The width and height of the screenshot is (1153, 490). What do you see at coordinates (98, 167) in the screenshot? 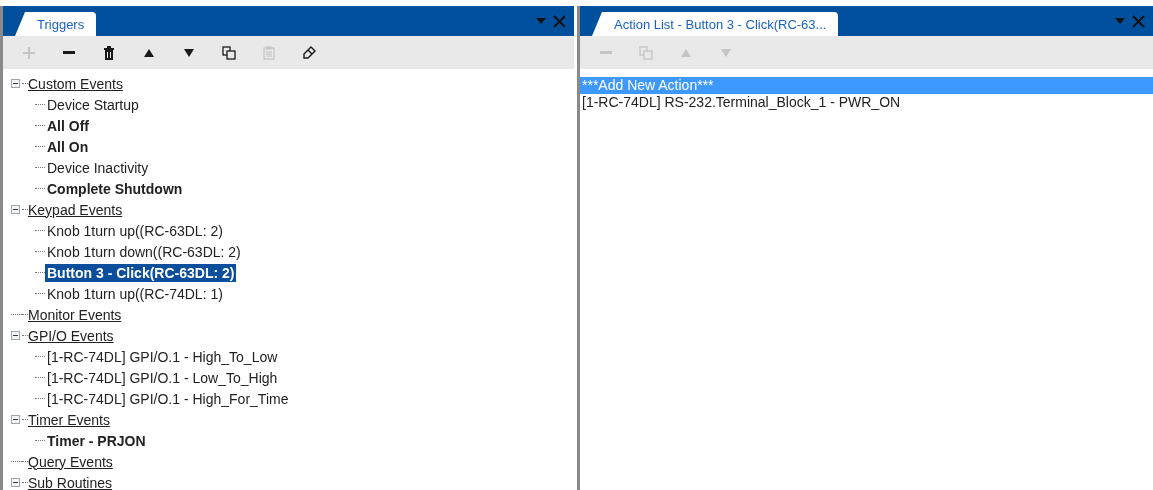
I see `tree-item: Device Inactivity` at bounding box center [98, 167].